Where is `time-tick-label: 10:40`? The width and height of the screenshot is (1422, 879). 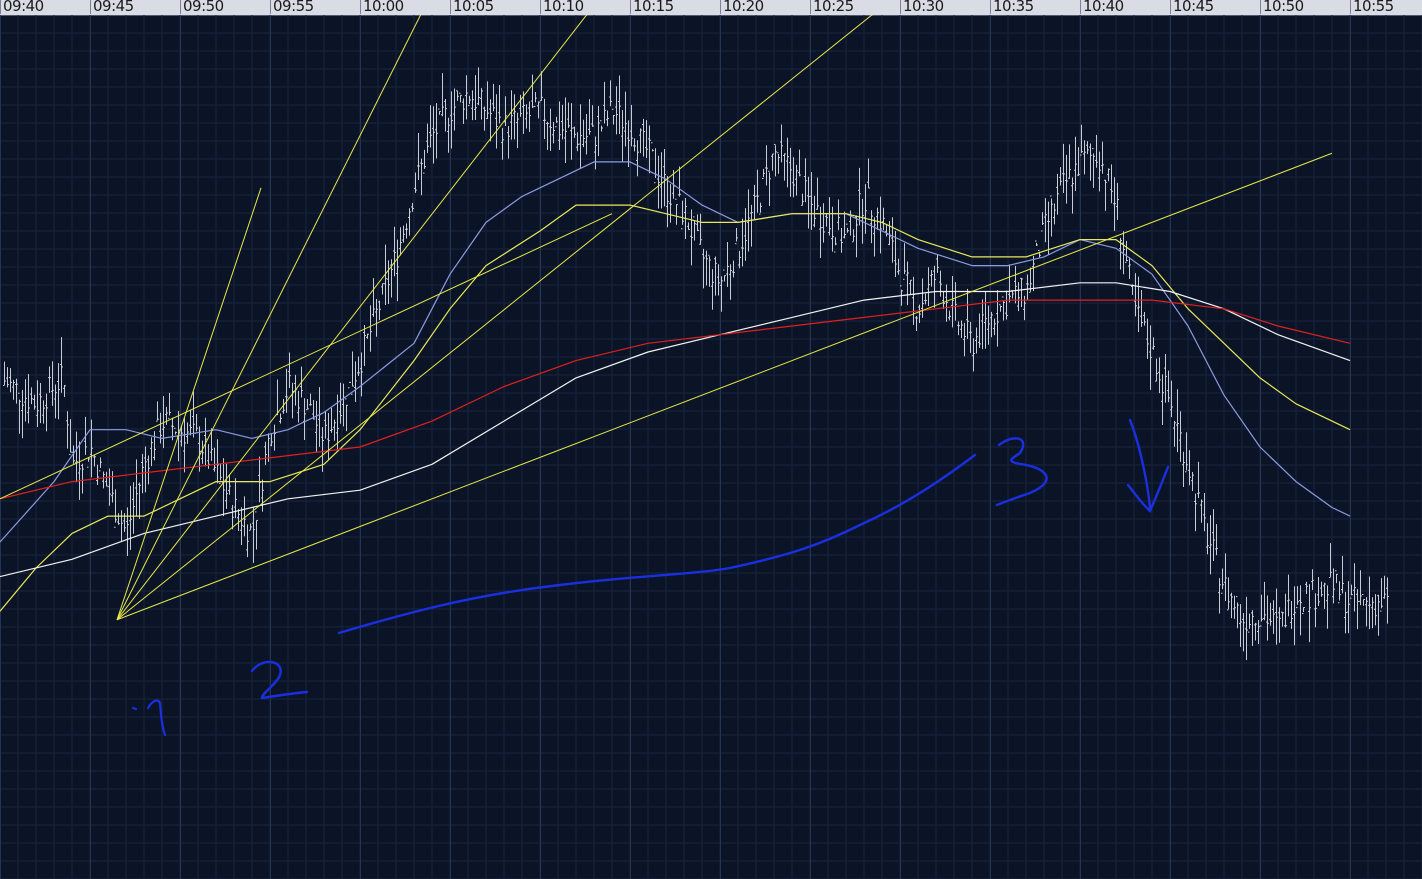 time-tick-label: 10:40 is located at coordinates (1102, 7).